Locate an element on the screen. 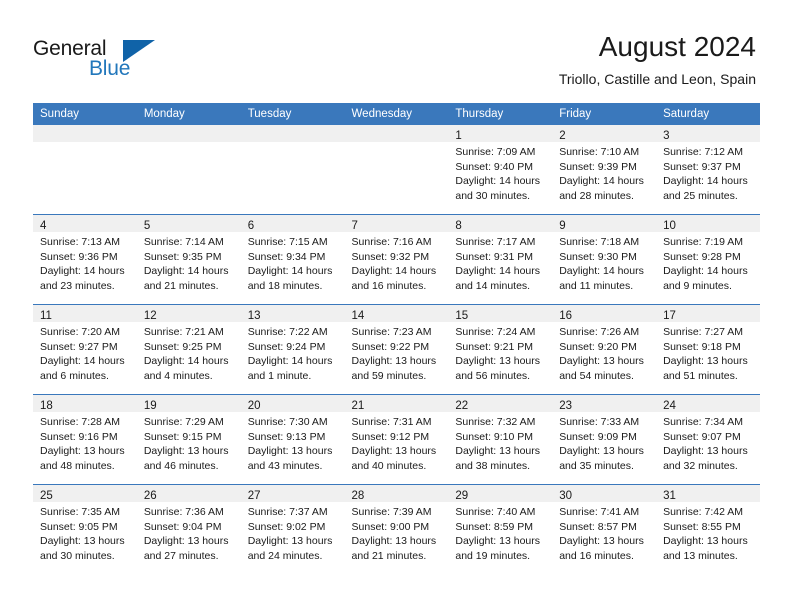 Image resolution: width=792 pixels, height=612 pixels. sunset-text: Sunset: 9:30 PM is located at coordinates (598, 256).